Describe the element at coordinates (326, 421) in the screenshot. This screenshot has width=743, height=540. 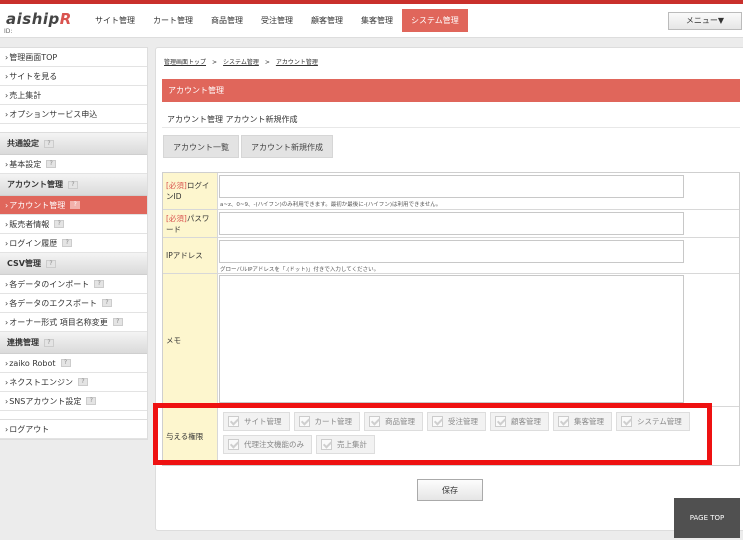
I see `perm-cart: カート管理` at that location.